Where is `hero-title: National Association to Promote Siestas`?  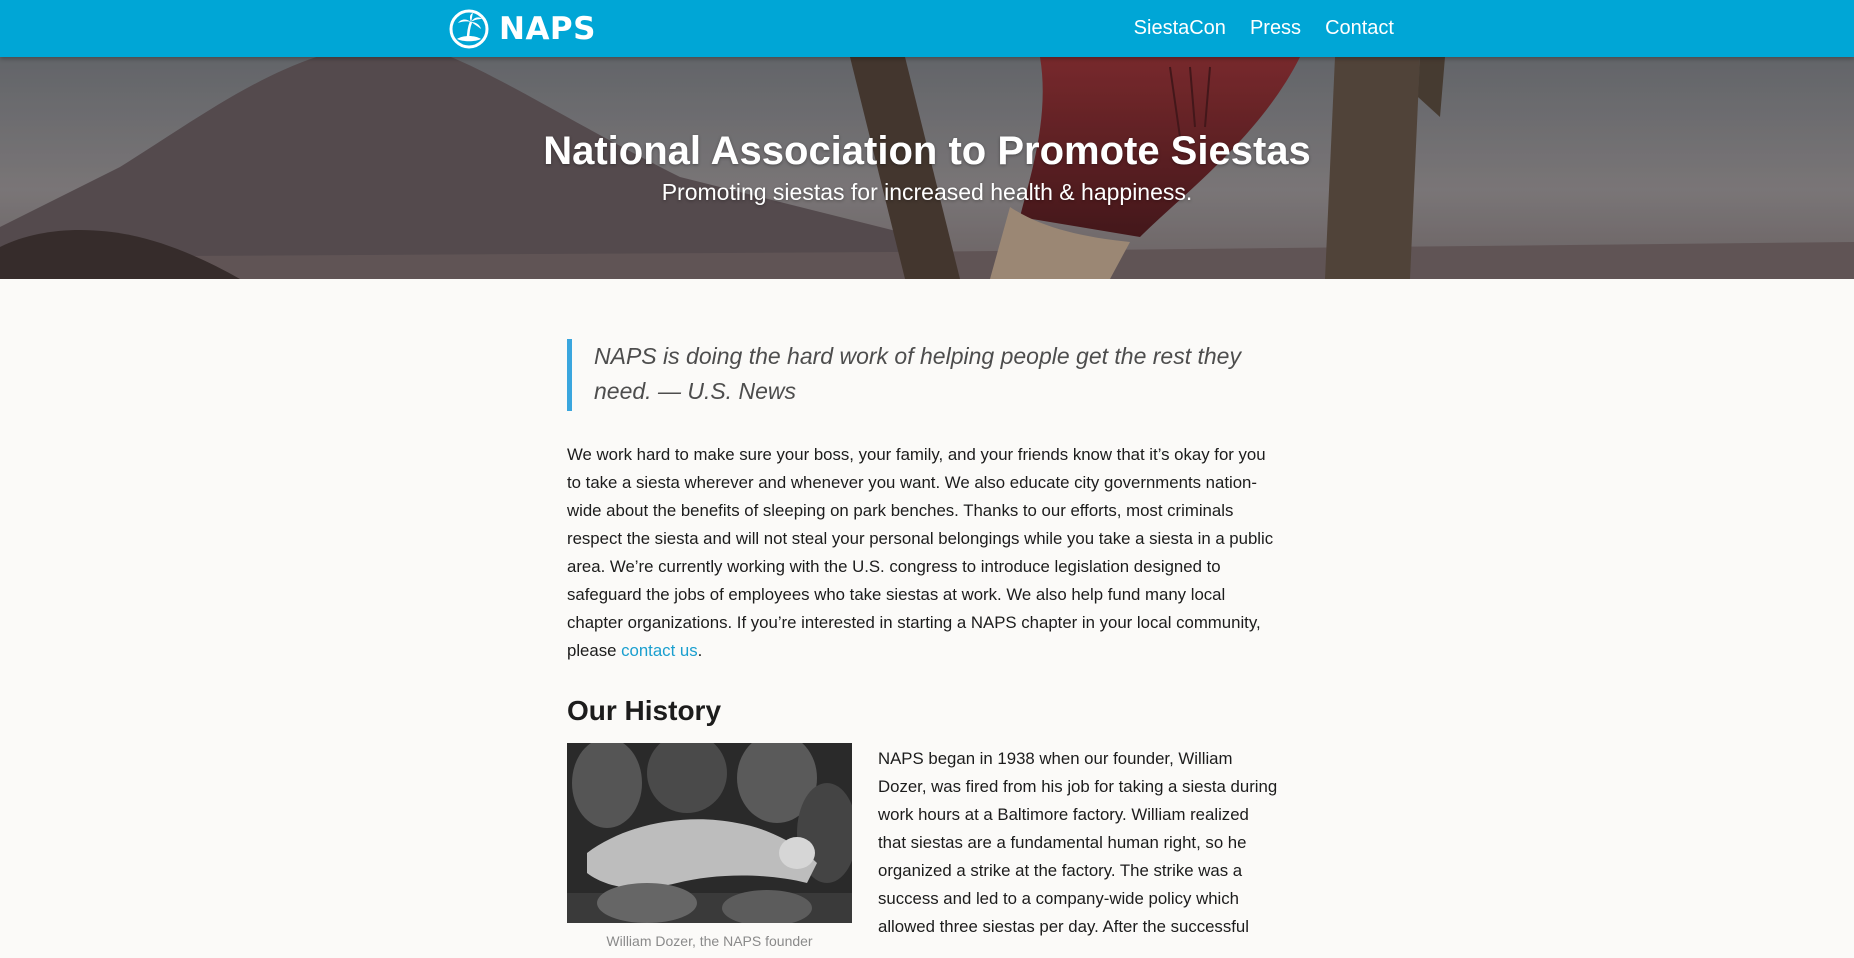 hero-title: National Association to Promote Siestas is located at coordinates (927, 151).